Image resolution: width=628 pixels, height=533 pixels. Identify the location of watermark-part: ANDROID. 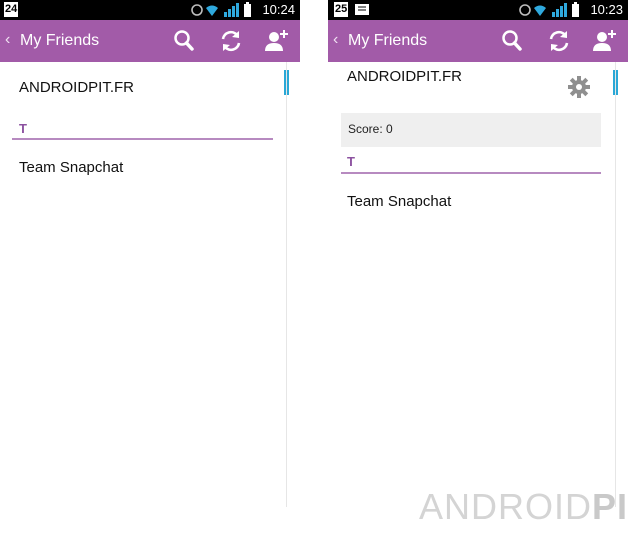
(506, 506).